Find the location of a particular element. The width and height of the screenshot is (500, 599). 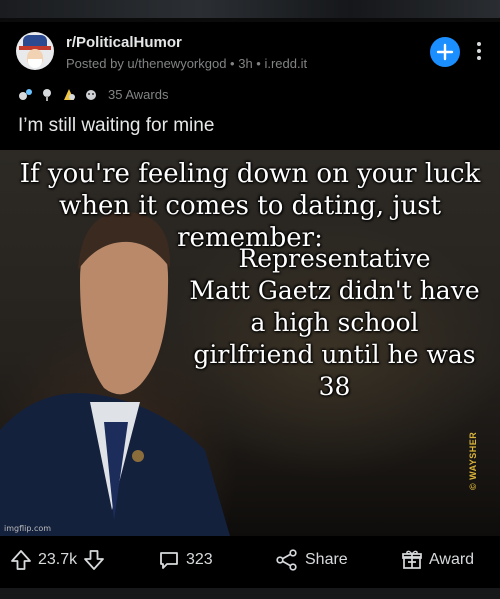

share-button: Share is located at coordinates (311, 560).